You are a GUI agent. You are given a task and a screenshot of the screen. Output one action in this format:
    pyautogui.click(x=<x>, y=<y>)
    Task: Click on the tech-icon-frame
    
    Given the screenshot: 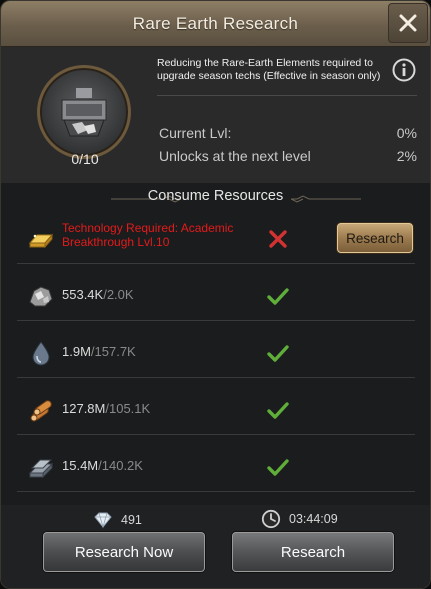 What is the action you would take?
    pyautogui.click(x=84, y=112)
    